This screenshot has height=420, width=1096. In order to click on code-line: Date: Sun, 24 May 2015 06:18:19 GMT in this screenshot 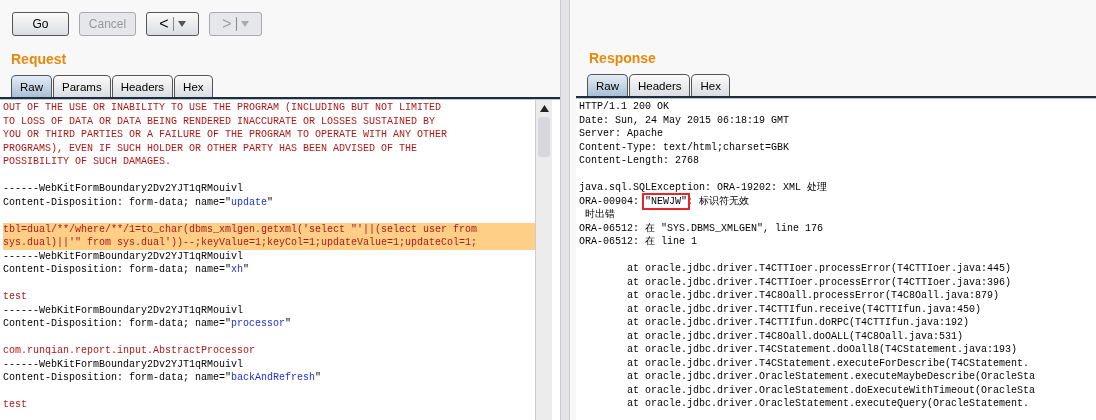, I will do `click(685, 120)`.